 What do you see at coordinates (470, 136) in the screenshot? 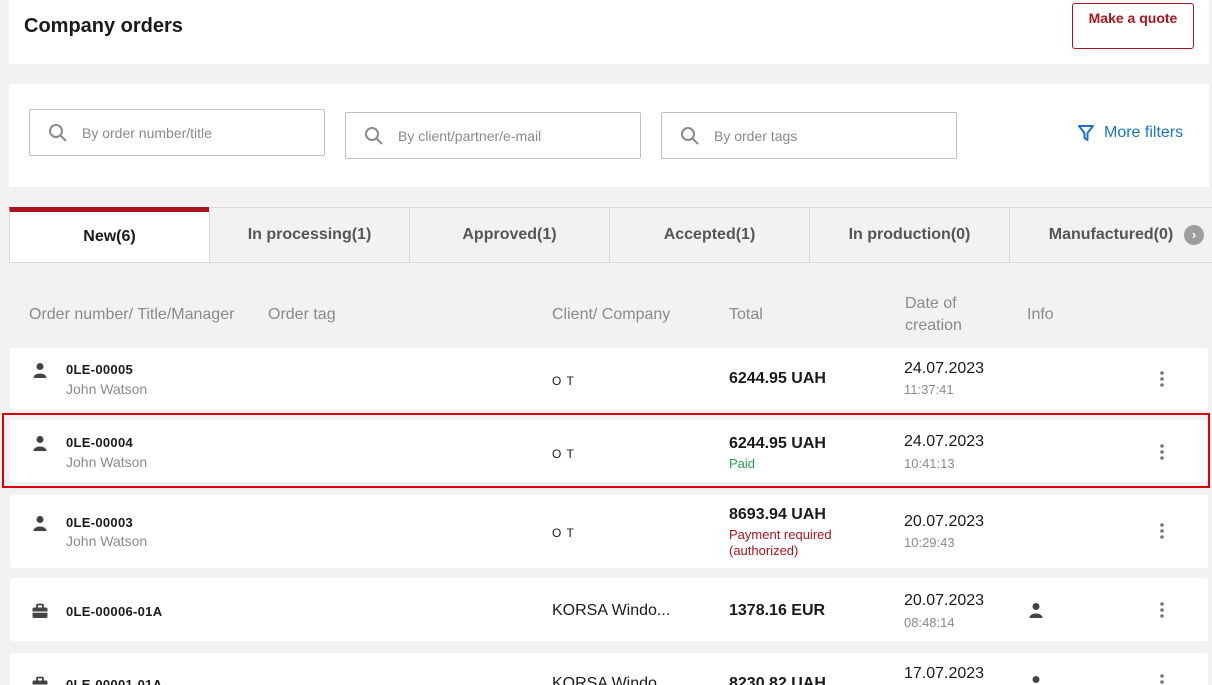
I see `client-search-placeholder: By client/partner/e-mail` at bounding box center [470, 136].